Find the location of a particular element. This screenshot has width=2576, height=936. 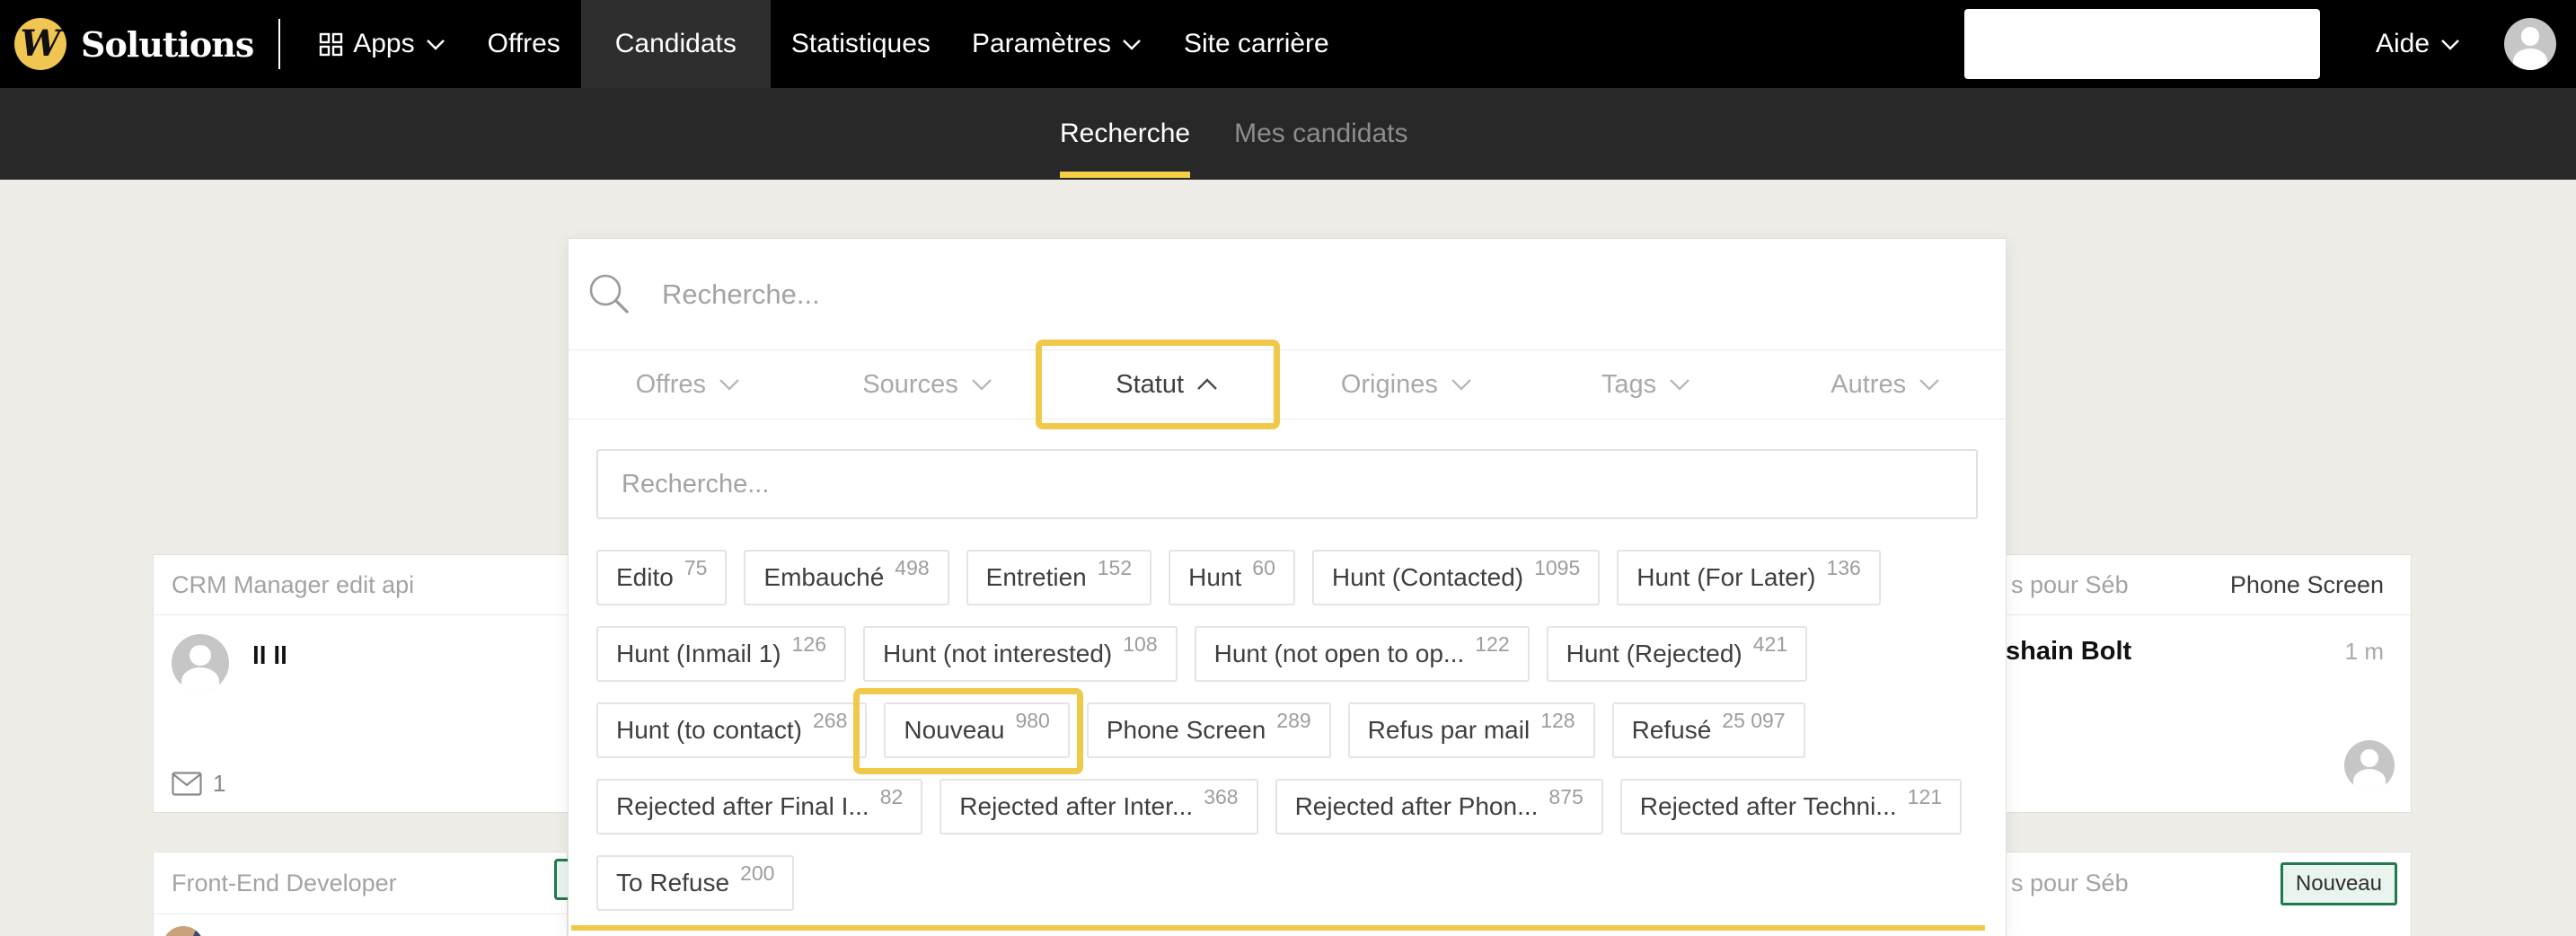

status-chip-embauche: Embauché 498 is located at coordinates (846, 577).